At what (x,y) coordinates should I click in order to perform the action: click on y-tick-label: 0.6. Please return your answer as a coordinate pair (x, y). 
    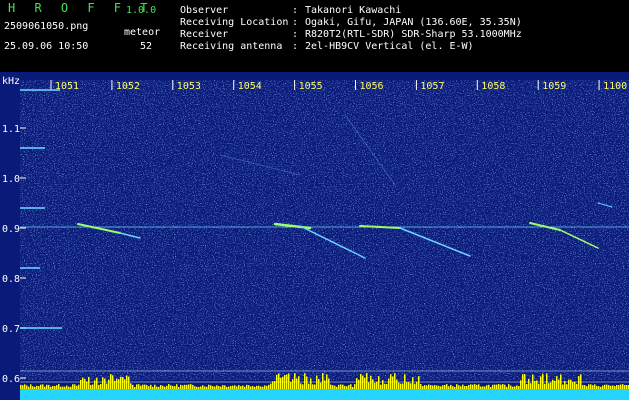
    Looking at the image, I should click on (11, 379).